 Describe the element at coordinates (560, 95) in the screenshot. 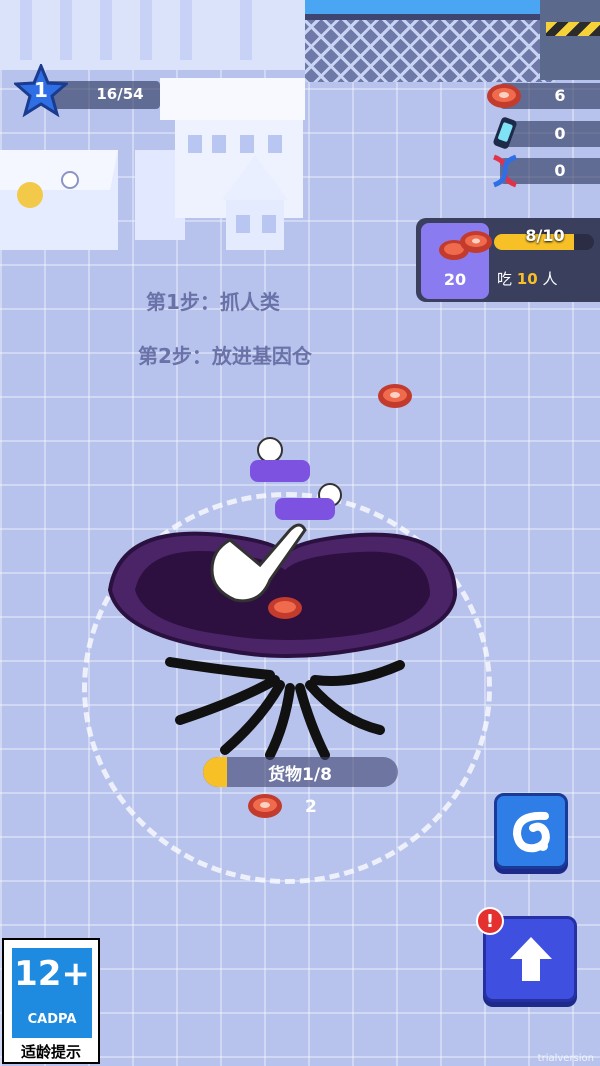

I see `meat-count: 6` at that location.